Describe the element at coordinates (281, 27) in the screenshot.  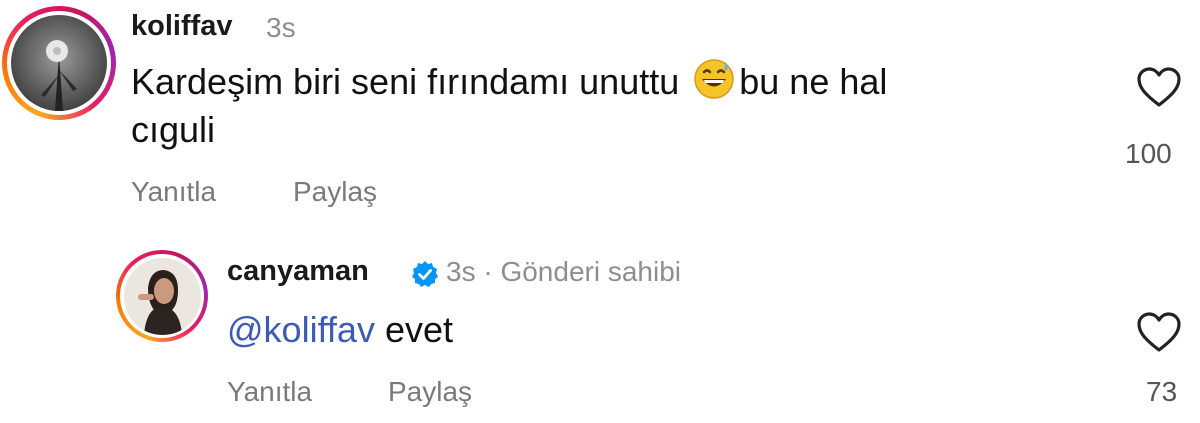
I see `comment-timestamp: 3s` at that location.